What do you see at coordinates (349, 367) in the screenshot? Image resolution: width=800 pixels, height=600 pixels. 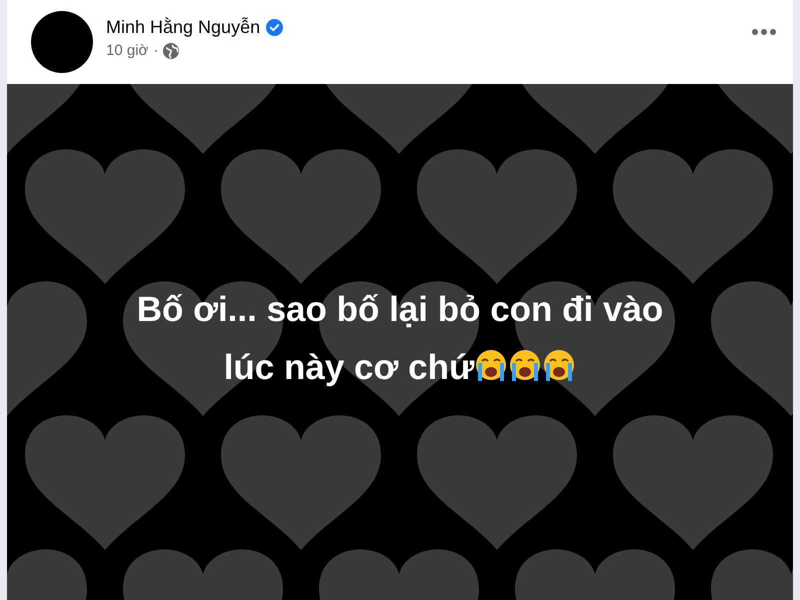 I see `post-text-line: lúc này cơ chứ` at bounding box center [349, 367].